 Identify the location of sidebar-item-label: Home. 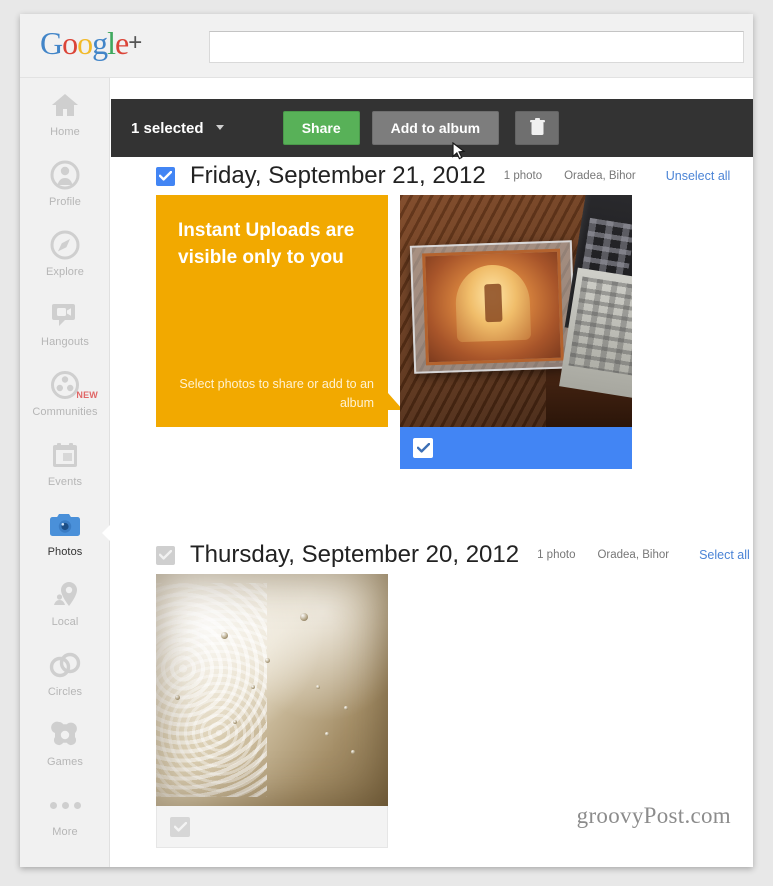
(65, 132).